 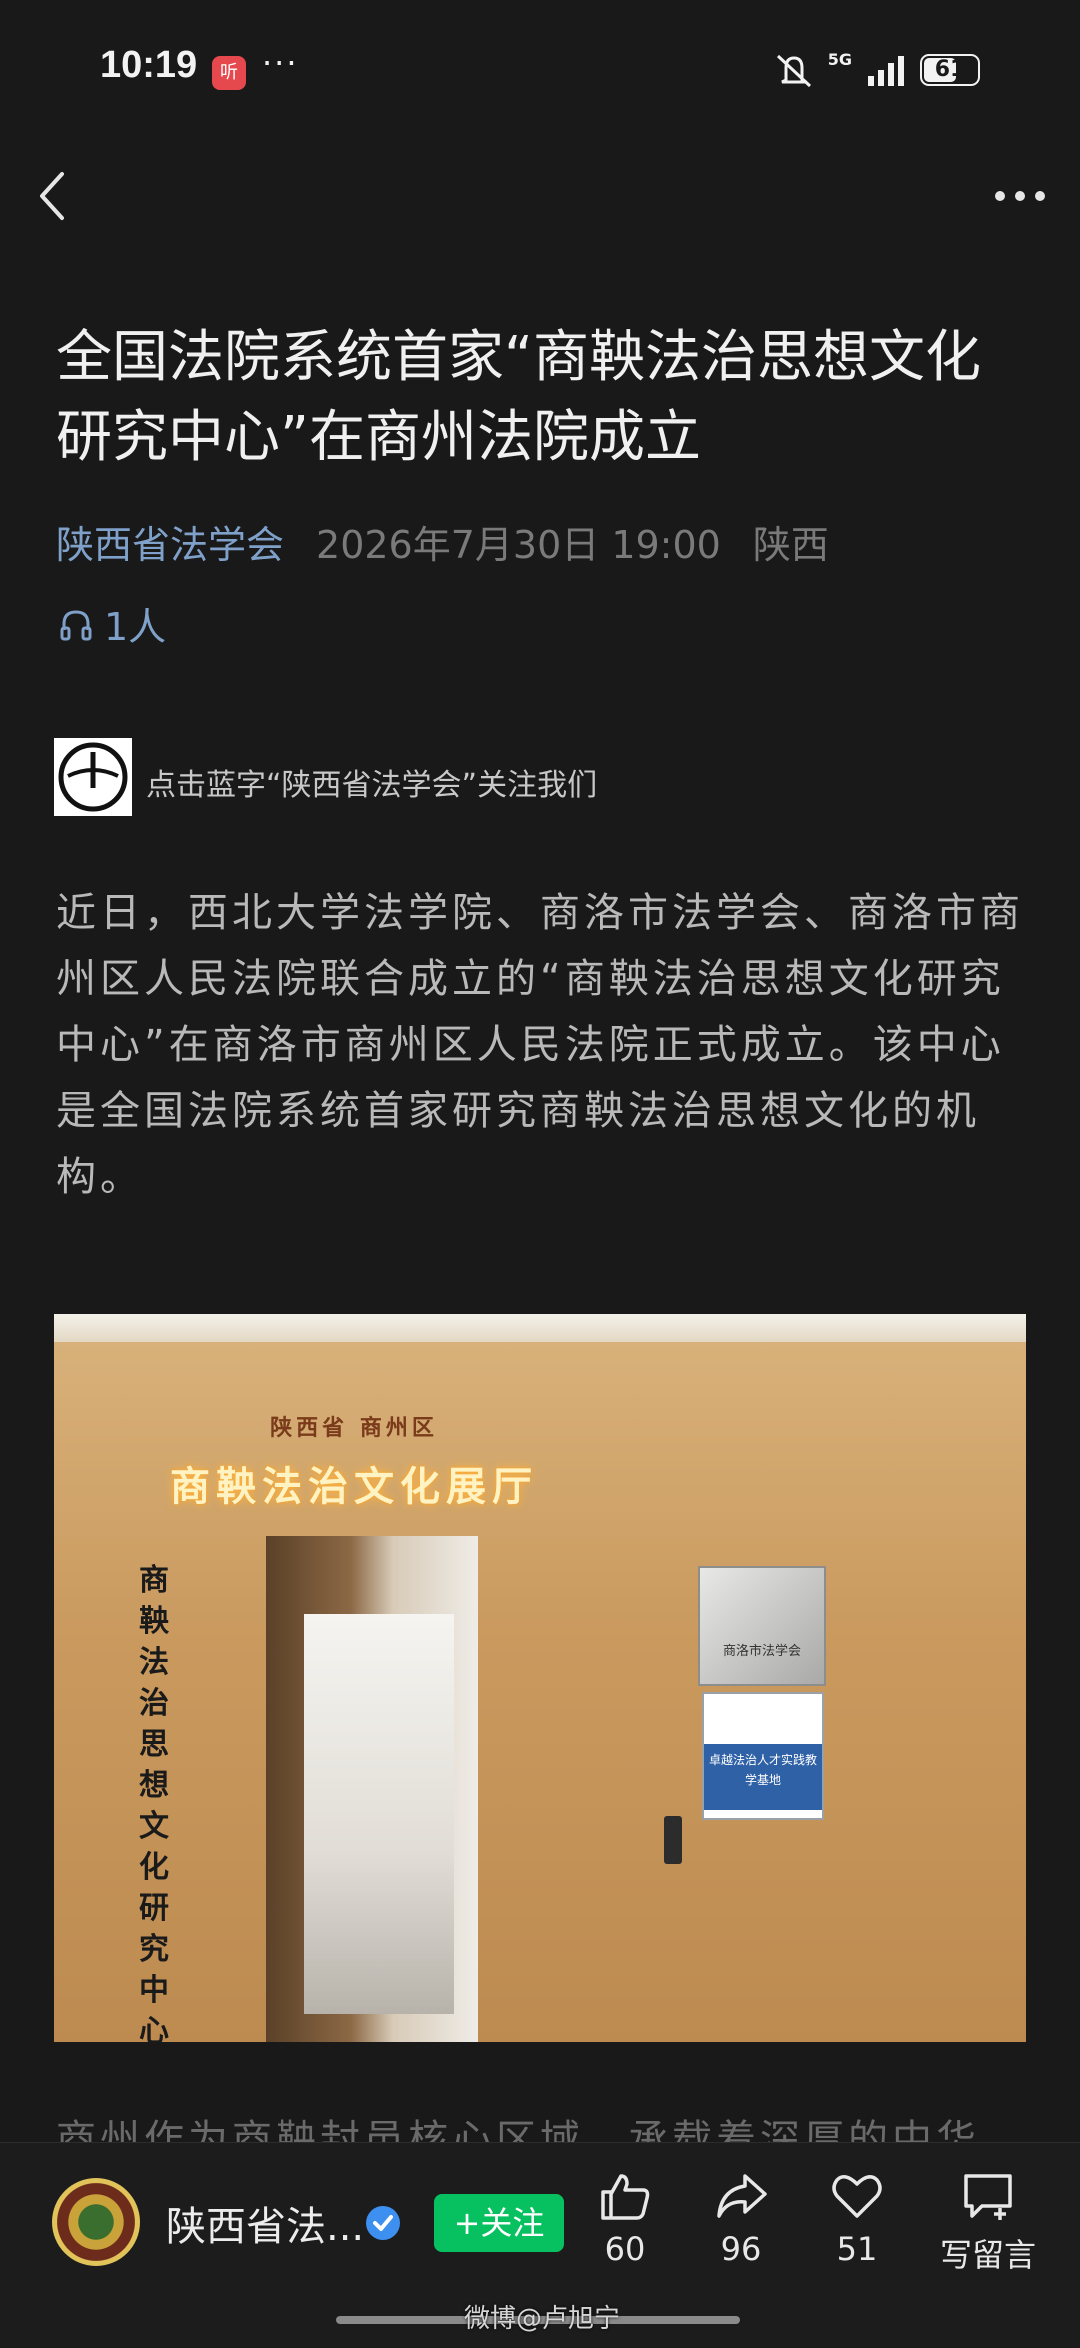 I want to click on verified-badge-icon, so click(x=383, y=2223).